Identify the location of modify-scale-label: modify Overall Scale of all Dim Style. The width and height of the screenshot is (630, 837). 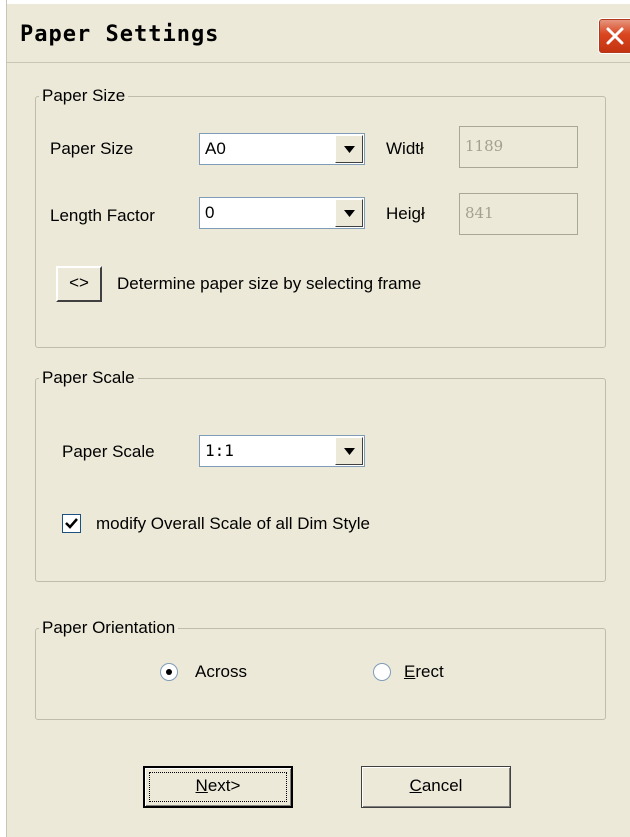
(233, 523).